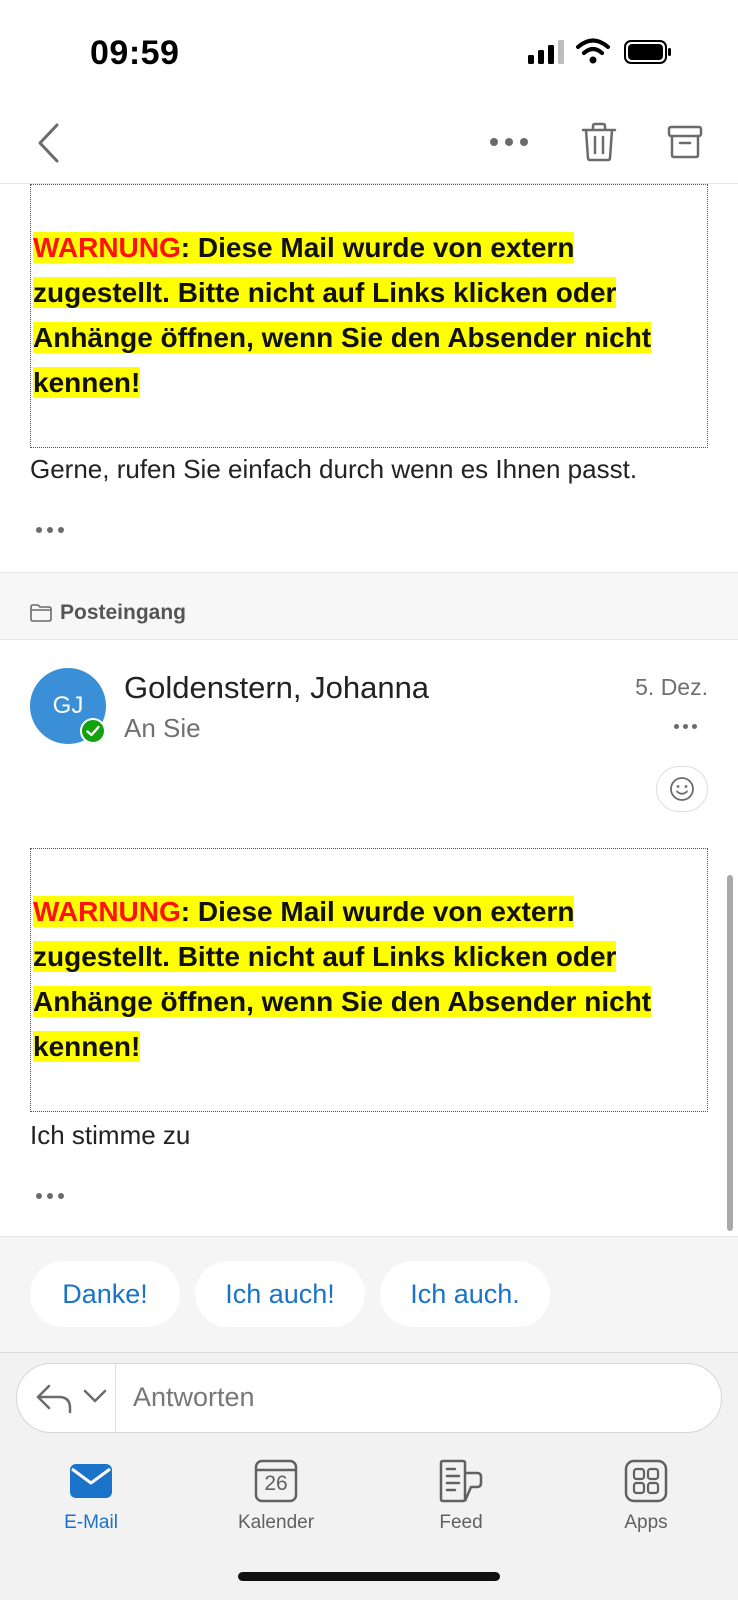 This screenshot has width=738, height=1600. I want to click on divider, so click(115, 1398).